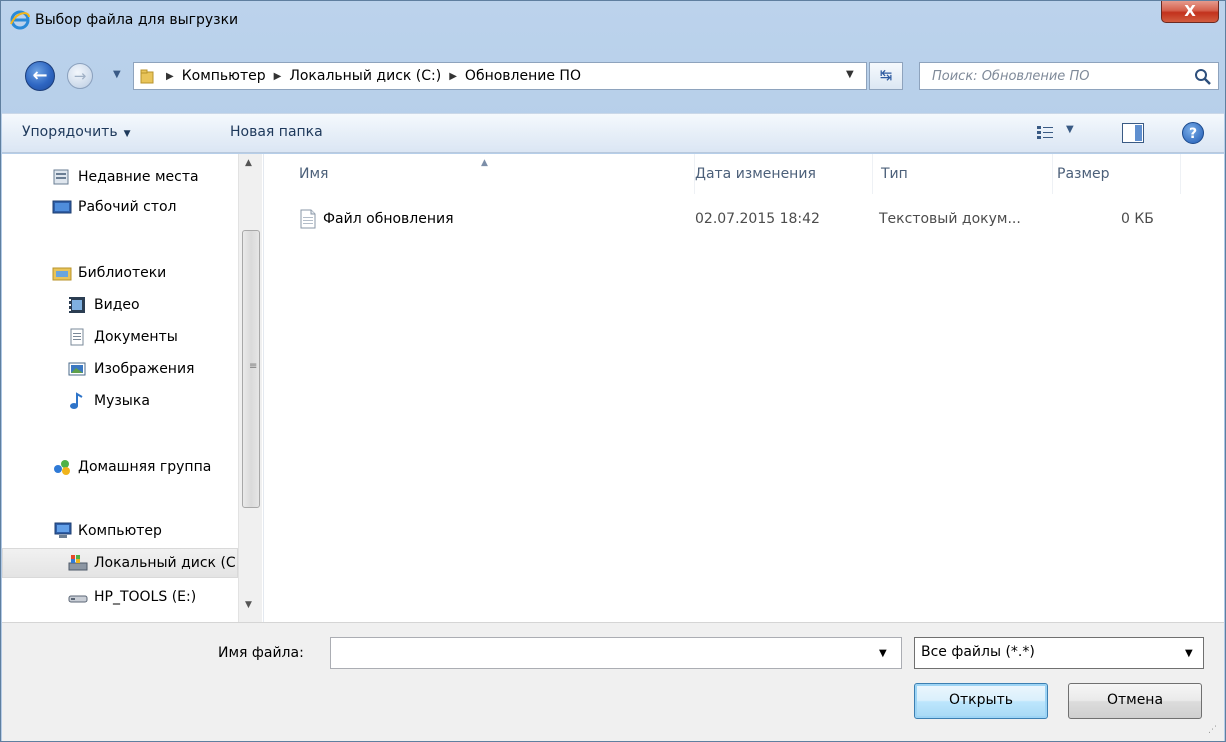 This screenshot has height=742, width=1226. I want to click on open-label: Открыть, so click(981, 700).